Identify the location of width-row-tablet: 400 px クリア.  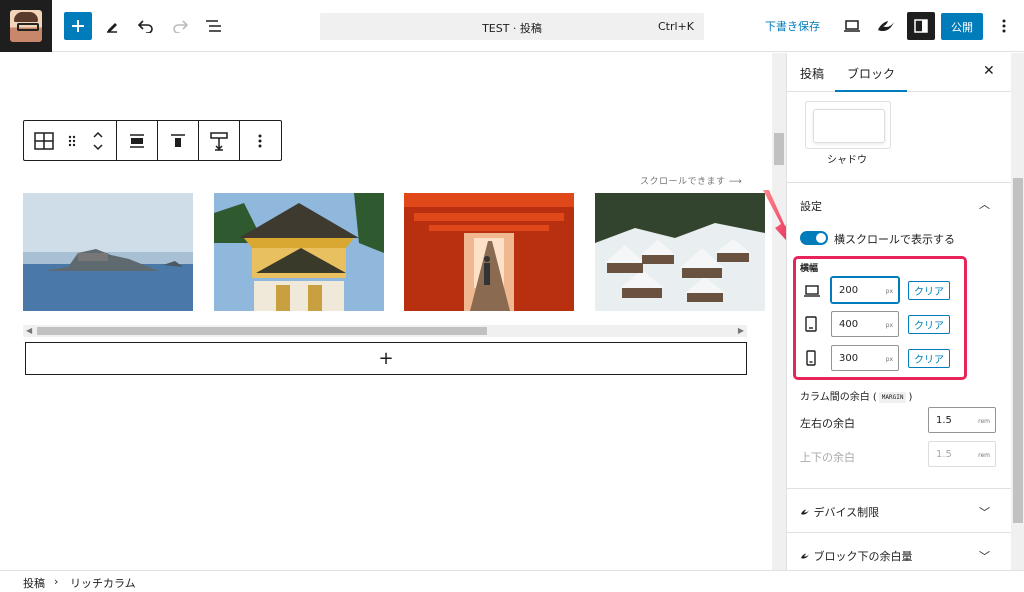
(899, 324).